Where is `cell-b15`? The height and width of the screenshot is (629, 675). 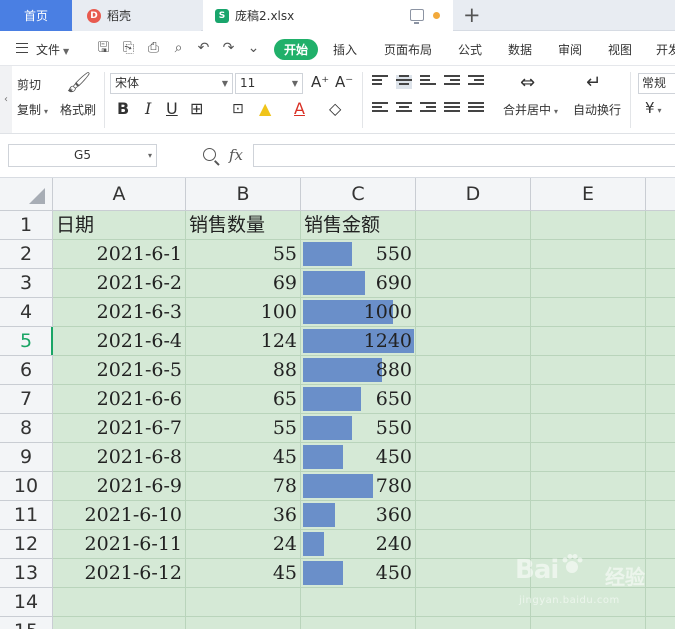 cell-b15 is located at coordinates (243, 623).